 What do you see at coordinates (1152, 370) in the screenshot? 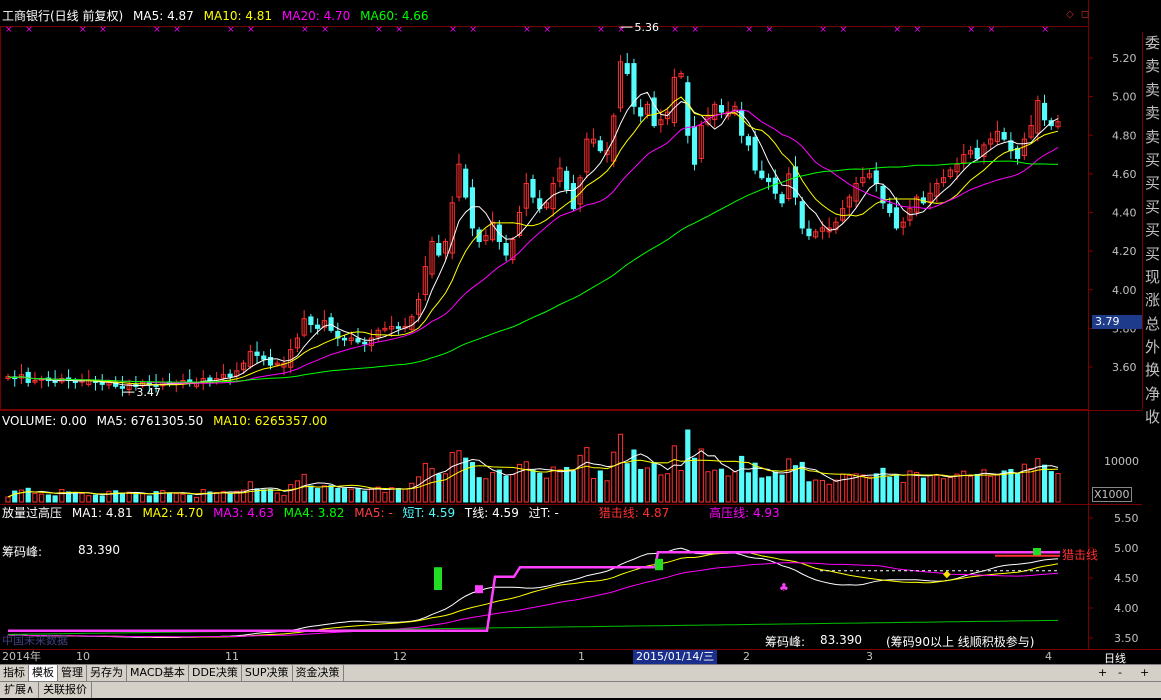
I see `side-panel-item: 换` at bounding box center [1152, 370].